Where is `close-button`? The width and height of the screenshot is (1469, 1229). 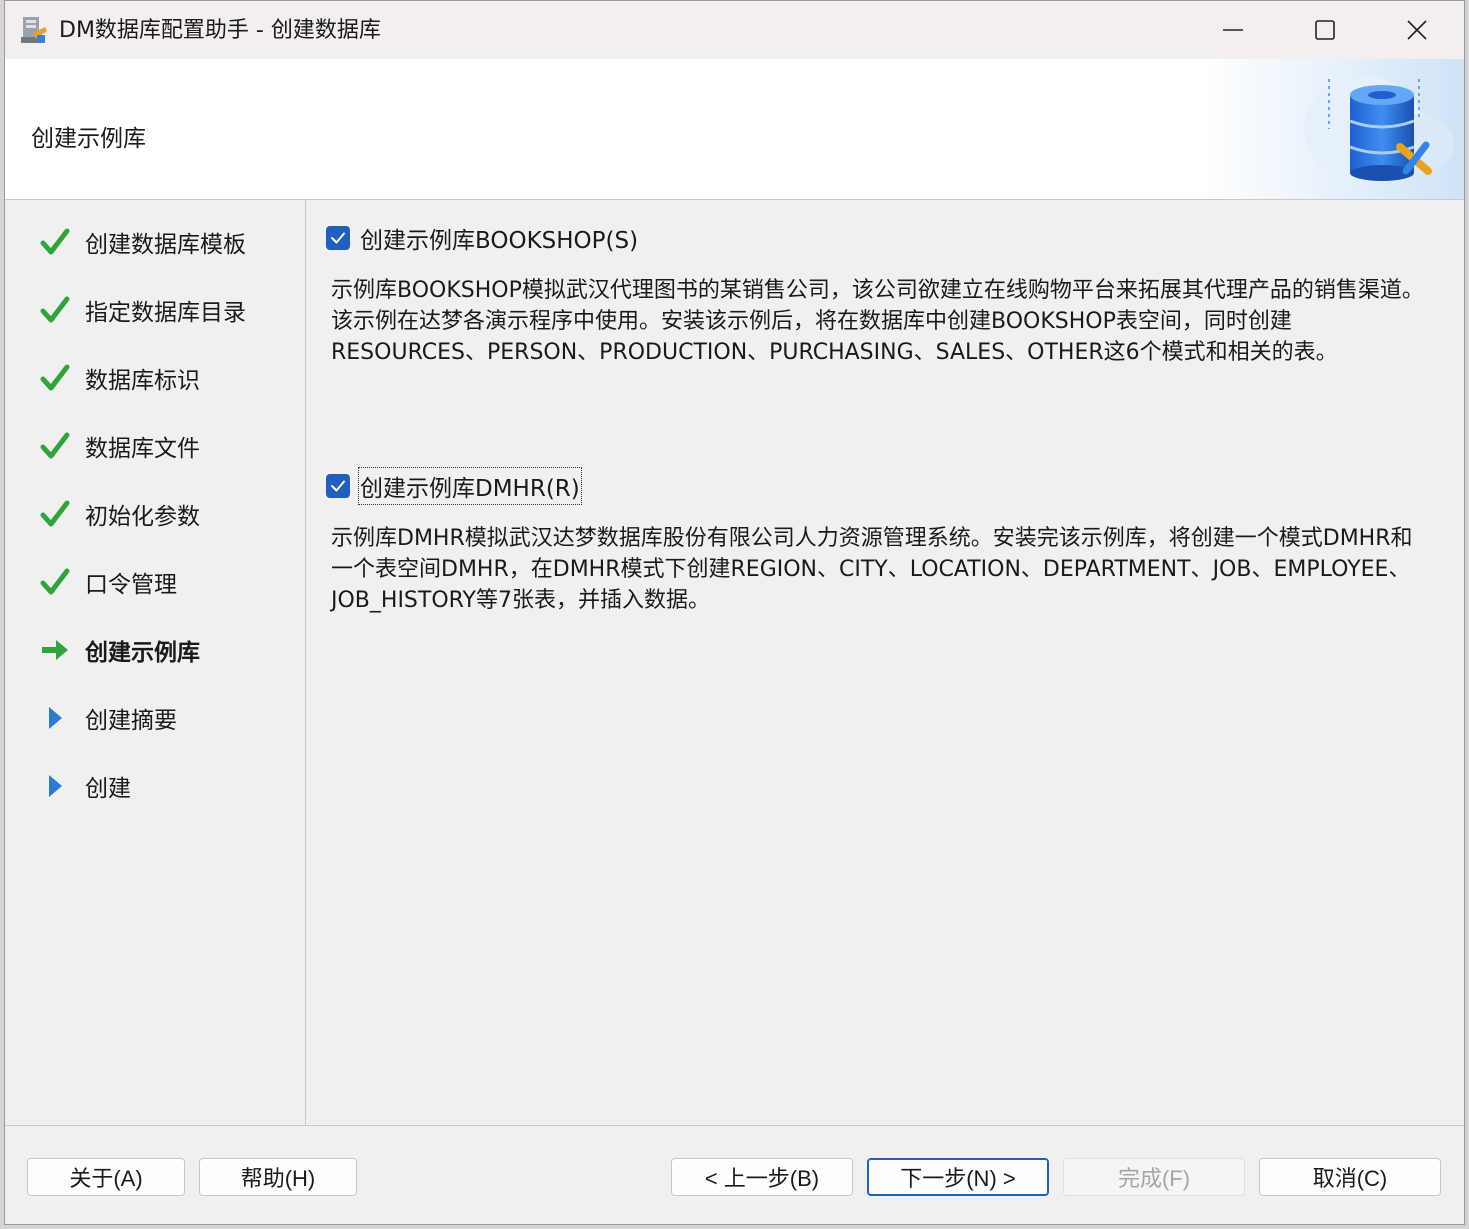
close-button is located at coordinates (1417, 30).